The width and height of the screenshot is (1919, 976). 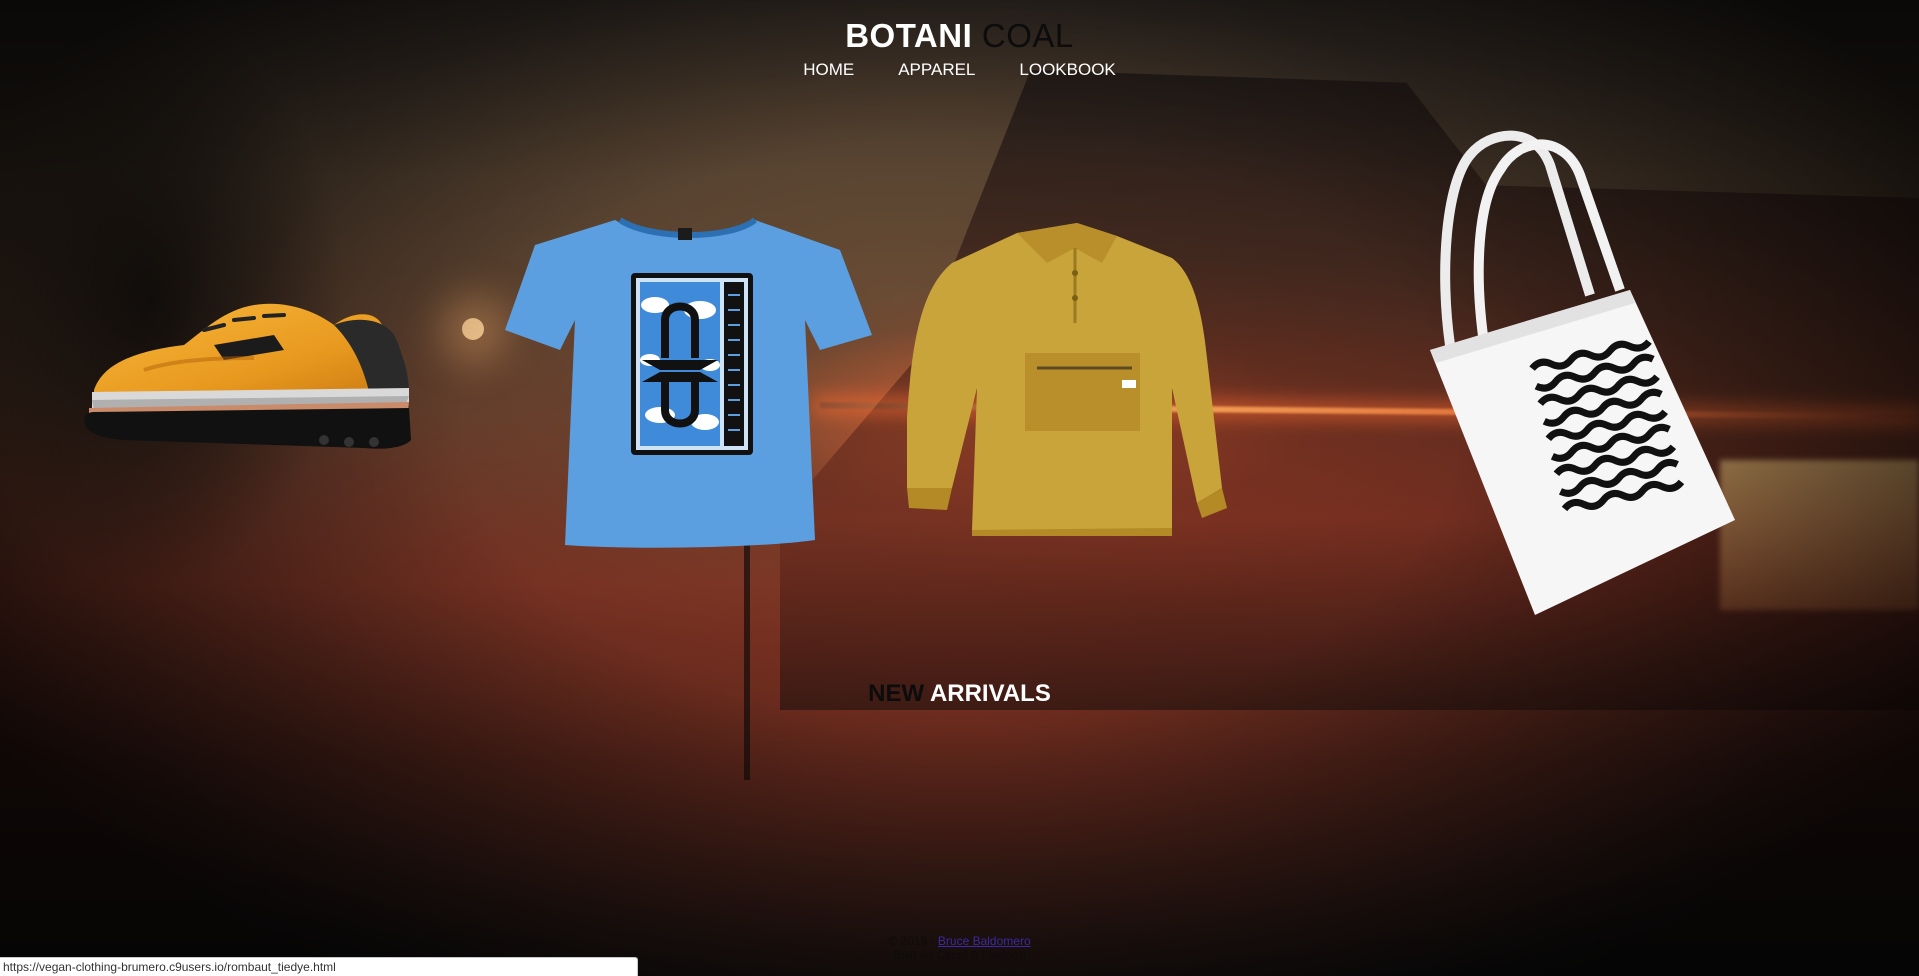 I want to click on site-header: BOTANI COAL HOME APPAREL LOOKBOOK, so click(x=959, y=48).